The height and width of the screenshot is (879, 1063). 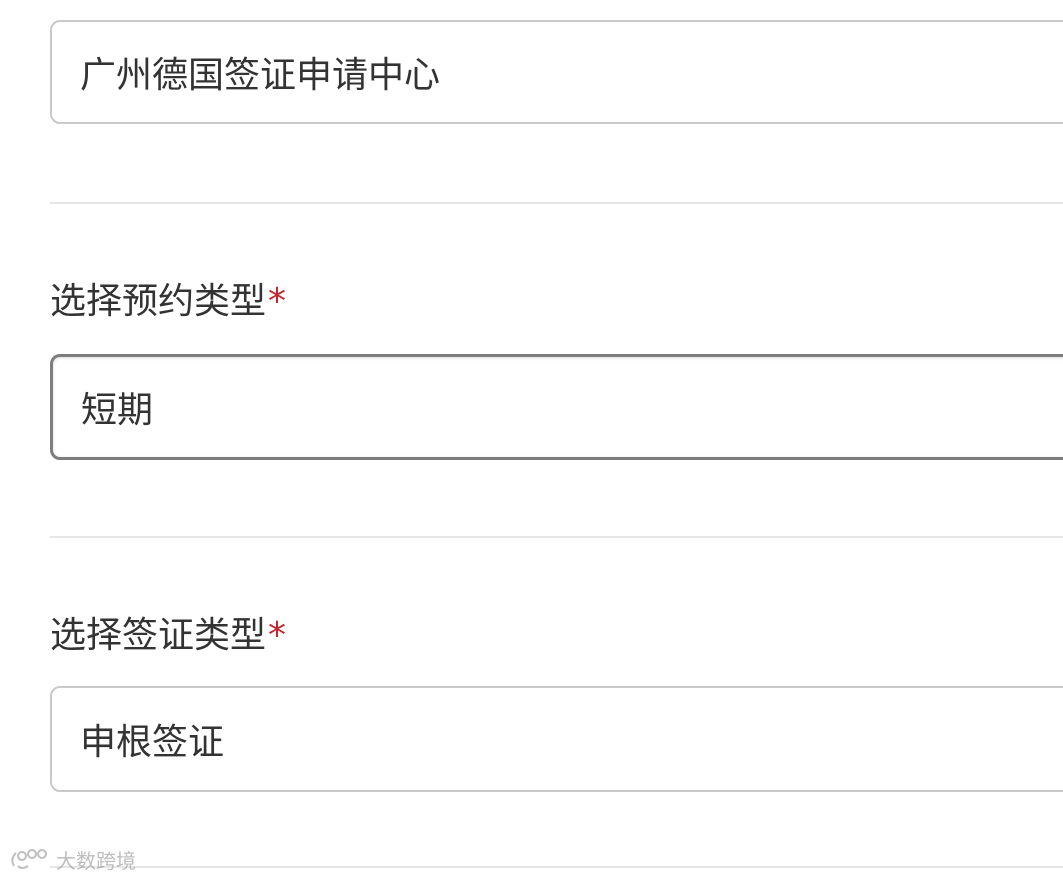 I want to click on visa-type-label: 选择签证类型*, so click(x=168, y=632).